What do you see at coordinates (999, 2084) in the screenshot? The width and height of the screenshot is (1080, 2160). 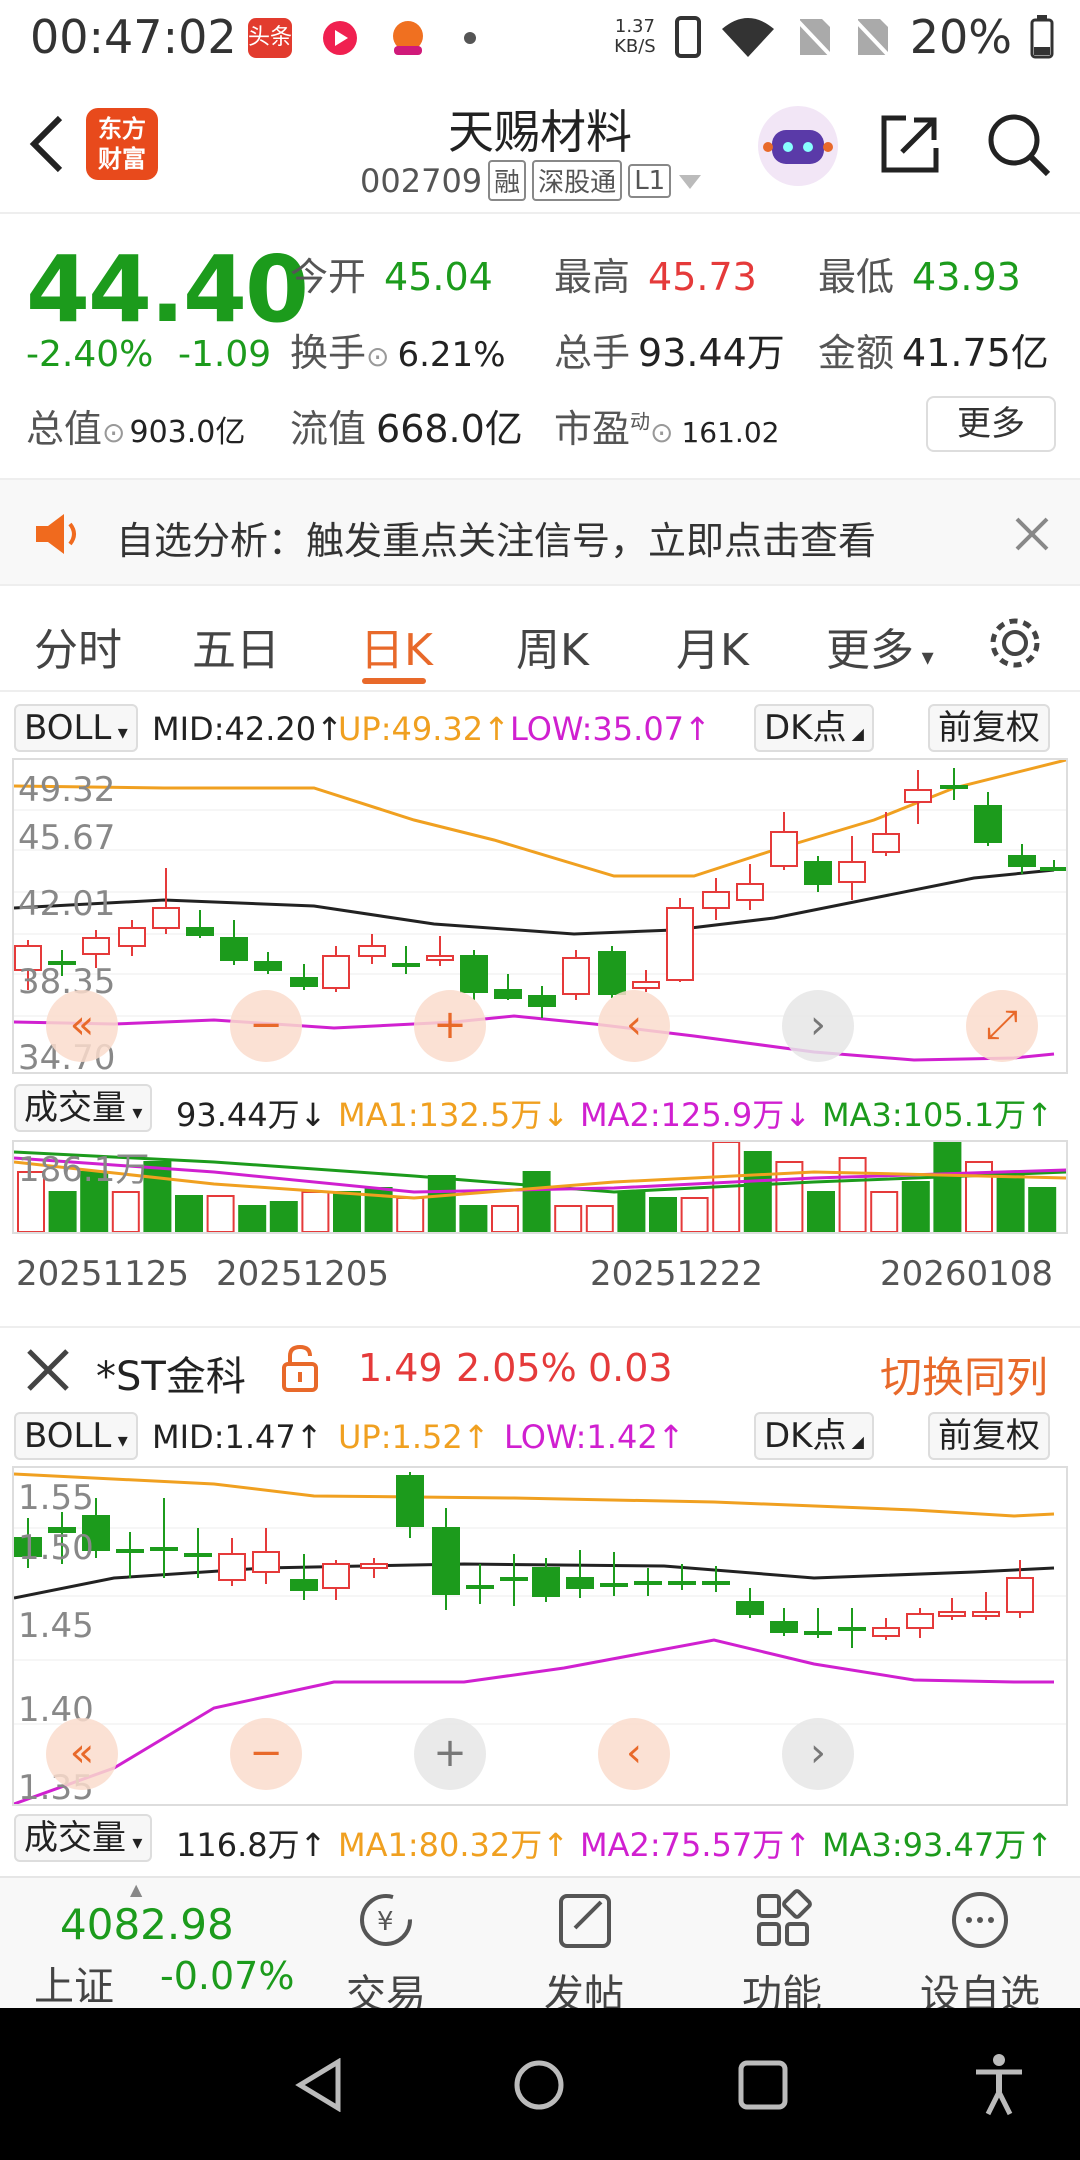 I see `accessibility-icon` at bounding box center [999, 2084].